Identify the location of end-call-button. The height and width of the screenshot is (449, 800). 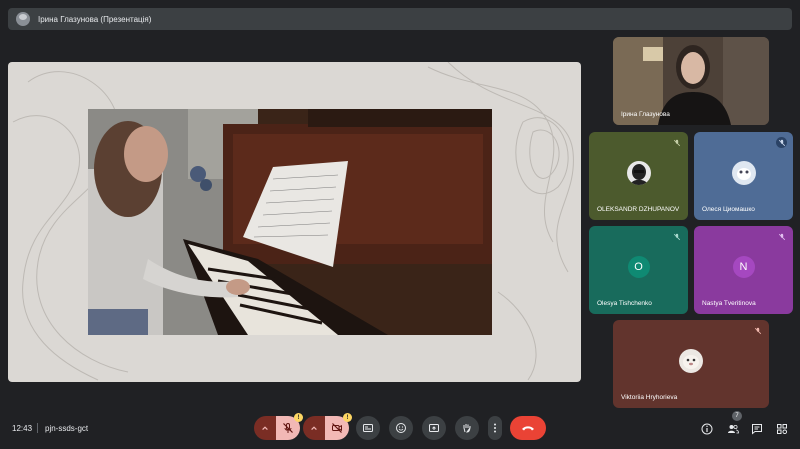
(528, 428).